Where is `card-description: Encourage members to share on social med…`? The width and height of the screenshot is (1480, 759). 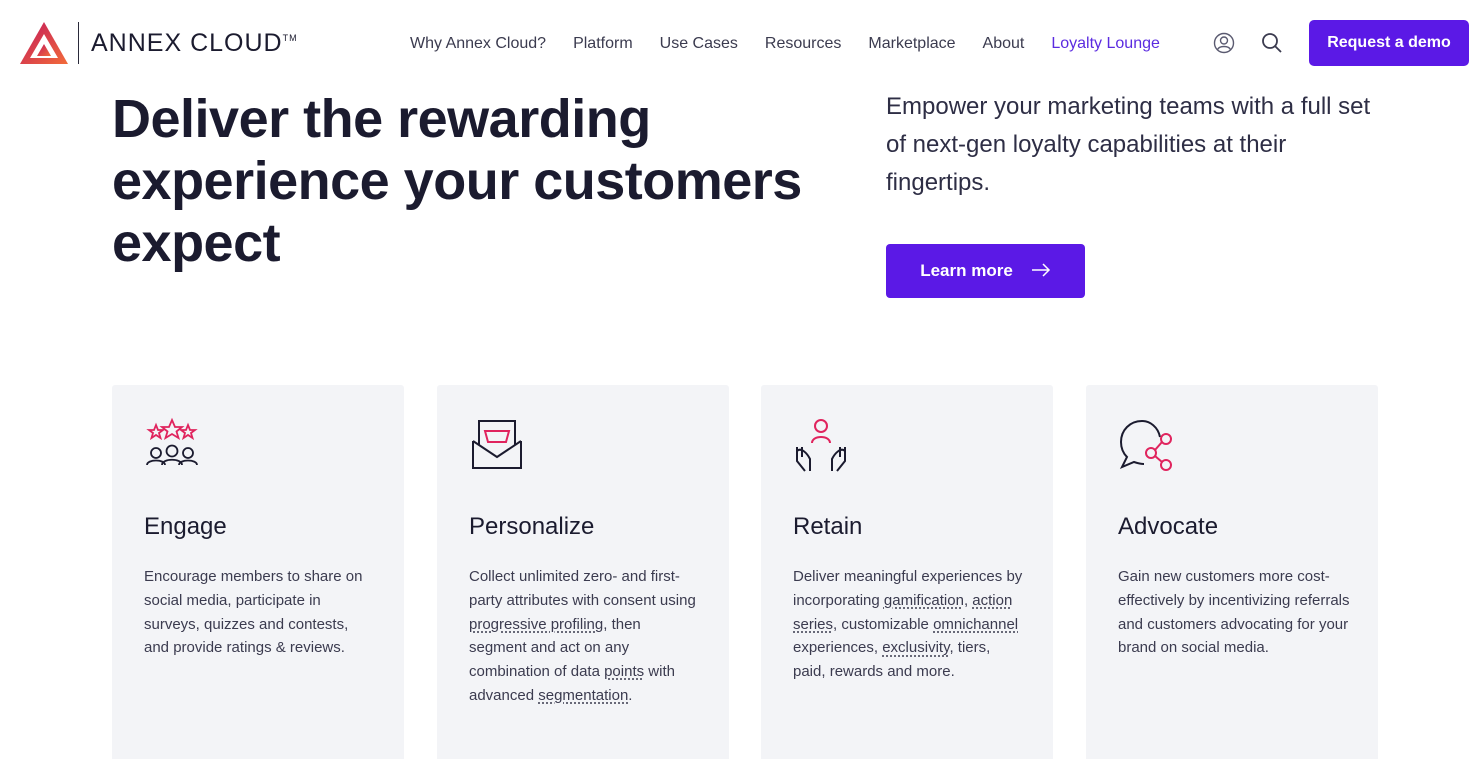
card-description: Encourage members to share on social med… is located at coordinates (253, 612).